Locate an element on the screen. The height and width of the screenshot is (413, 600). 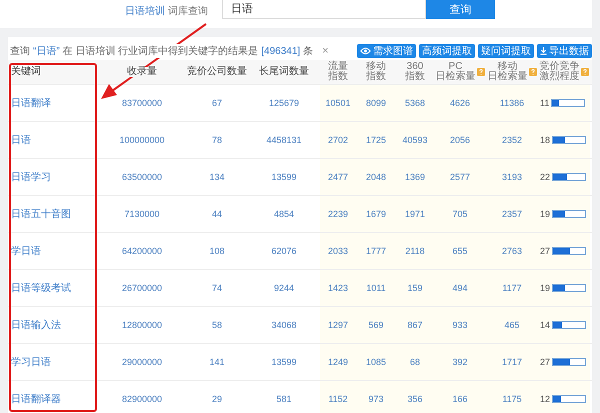
table-cell: 569 is located at coordinates (376, 325).